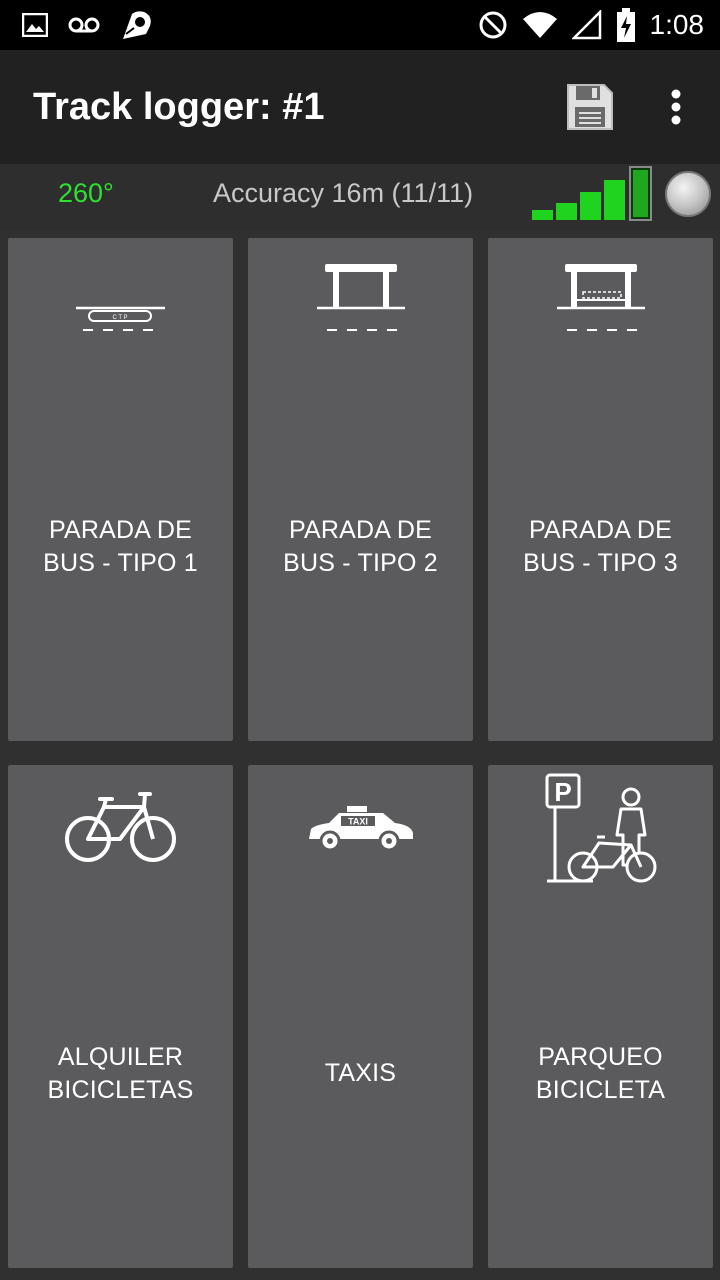 The height and width of the screenshot is (1280, 720). Describe the element at coordinates (592, 193) in the screenshot. I see `gps-signal-strength-icon` at that location.